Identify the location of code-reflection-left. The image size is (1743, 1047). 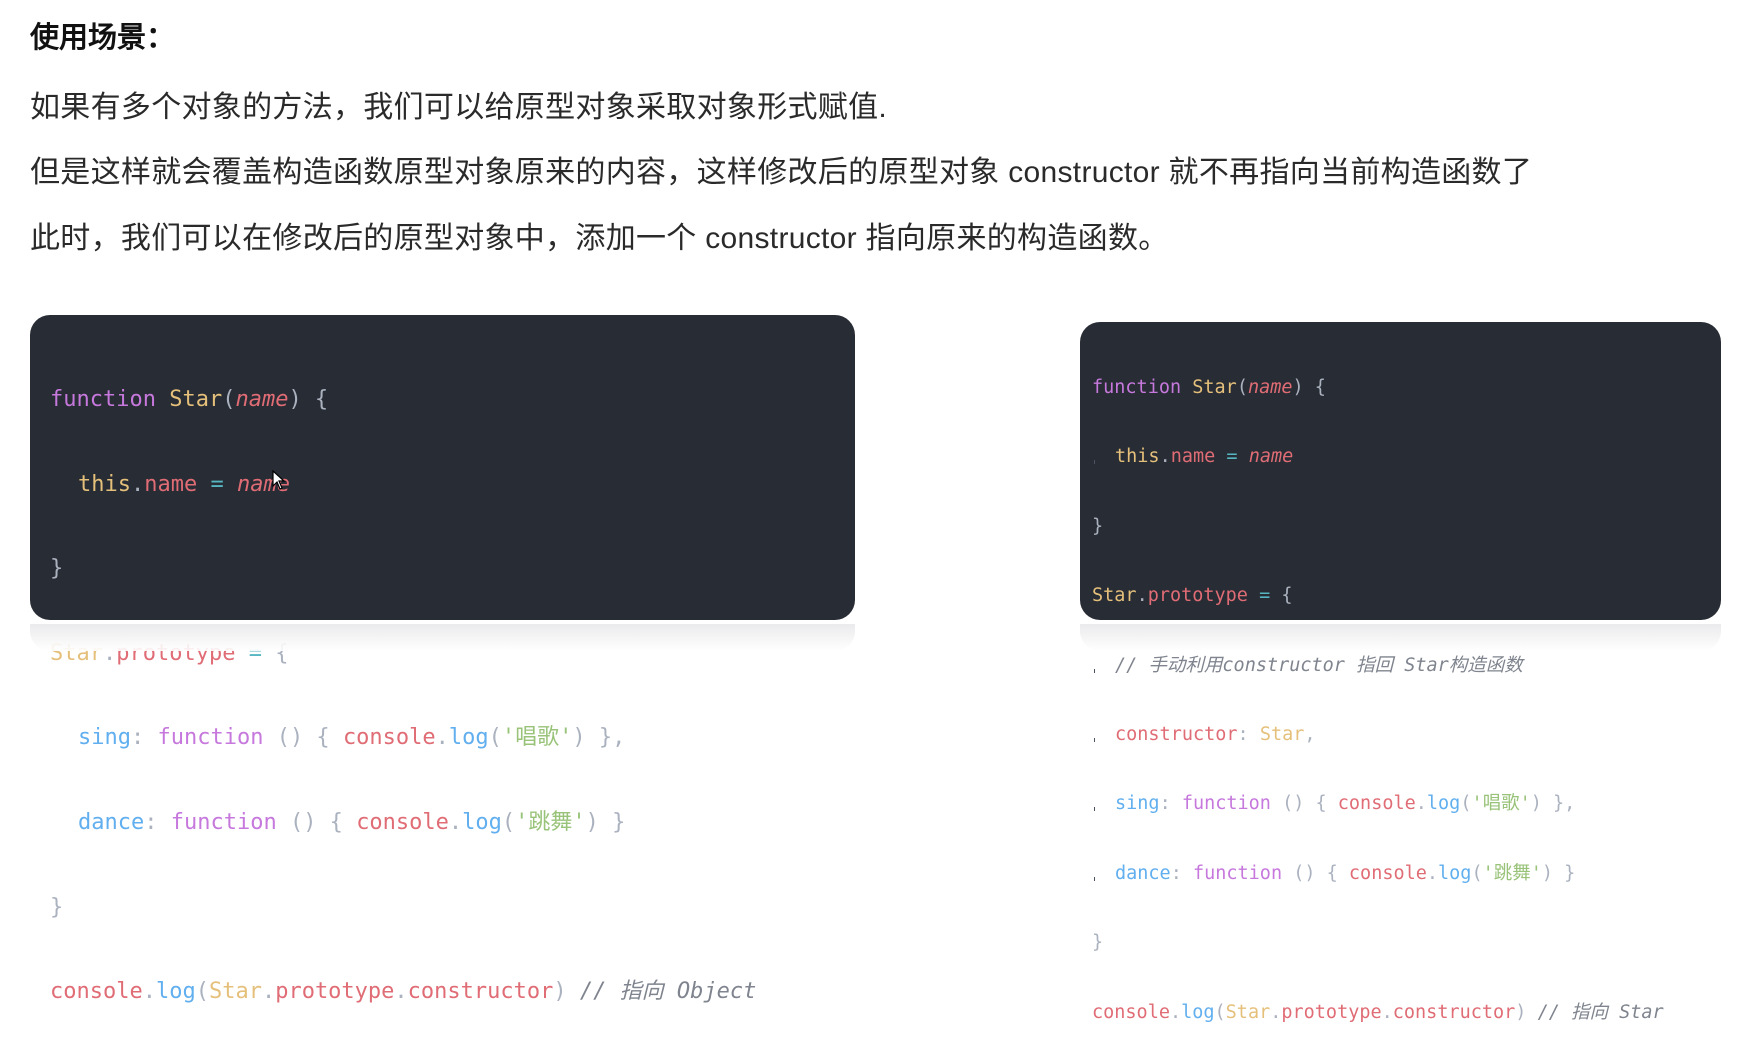
(442, 637).